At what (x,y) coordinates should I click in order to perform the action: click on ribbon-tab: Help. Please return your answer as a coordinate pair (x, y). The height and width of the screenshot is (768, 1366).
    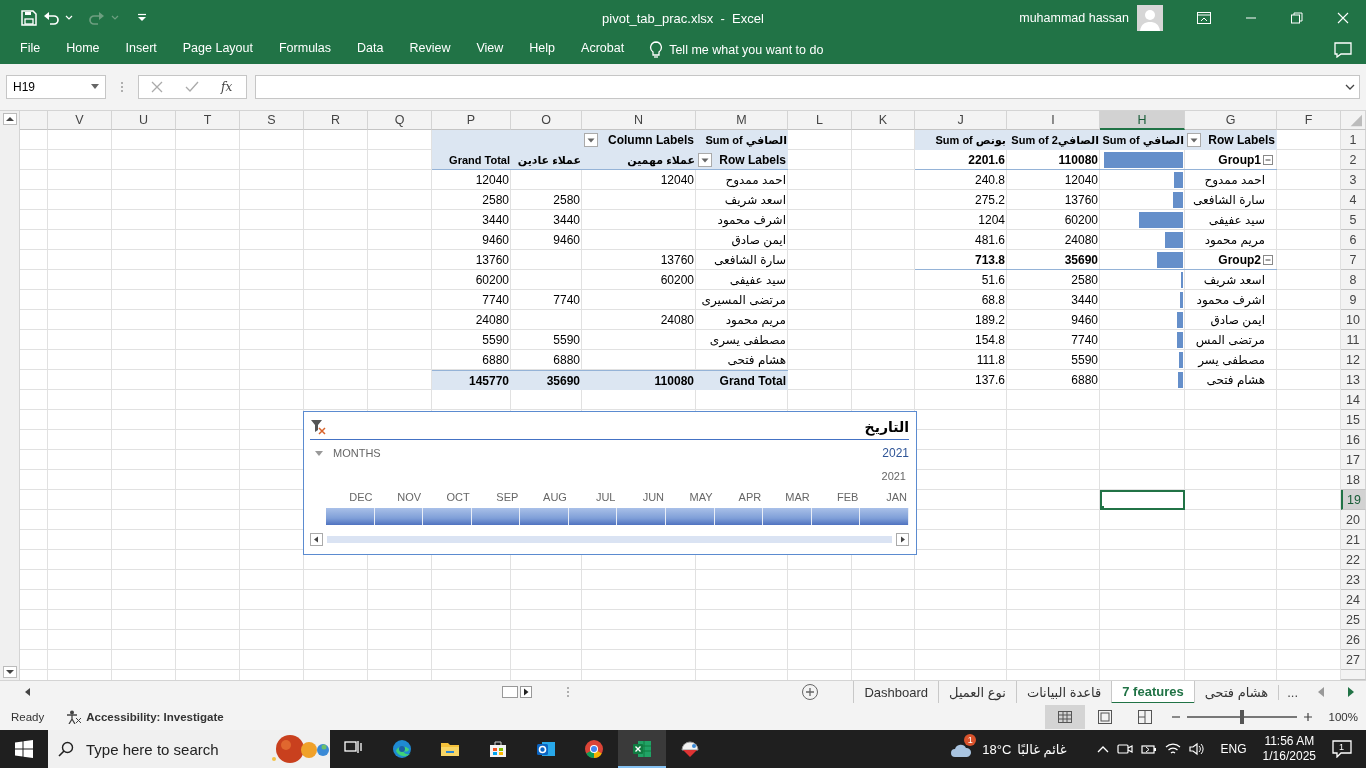
    Looking at the image, I should click on (542, 50).